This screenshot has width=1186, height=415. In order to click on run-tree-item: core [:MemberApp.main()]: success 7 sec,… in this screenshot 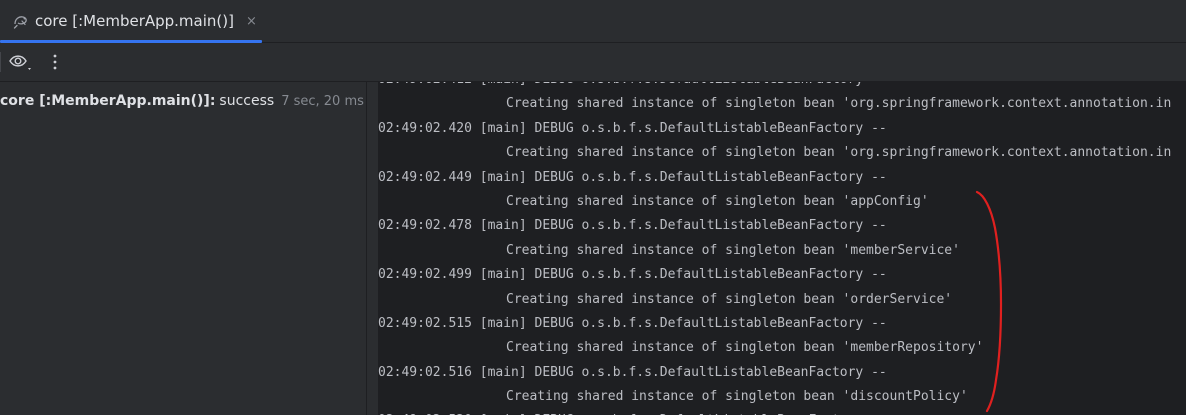, I will do `click(182, 101)`.